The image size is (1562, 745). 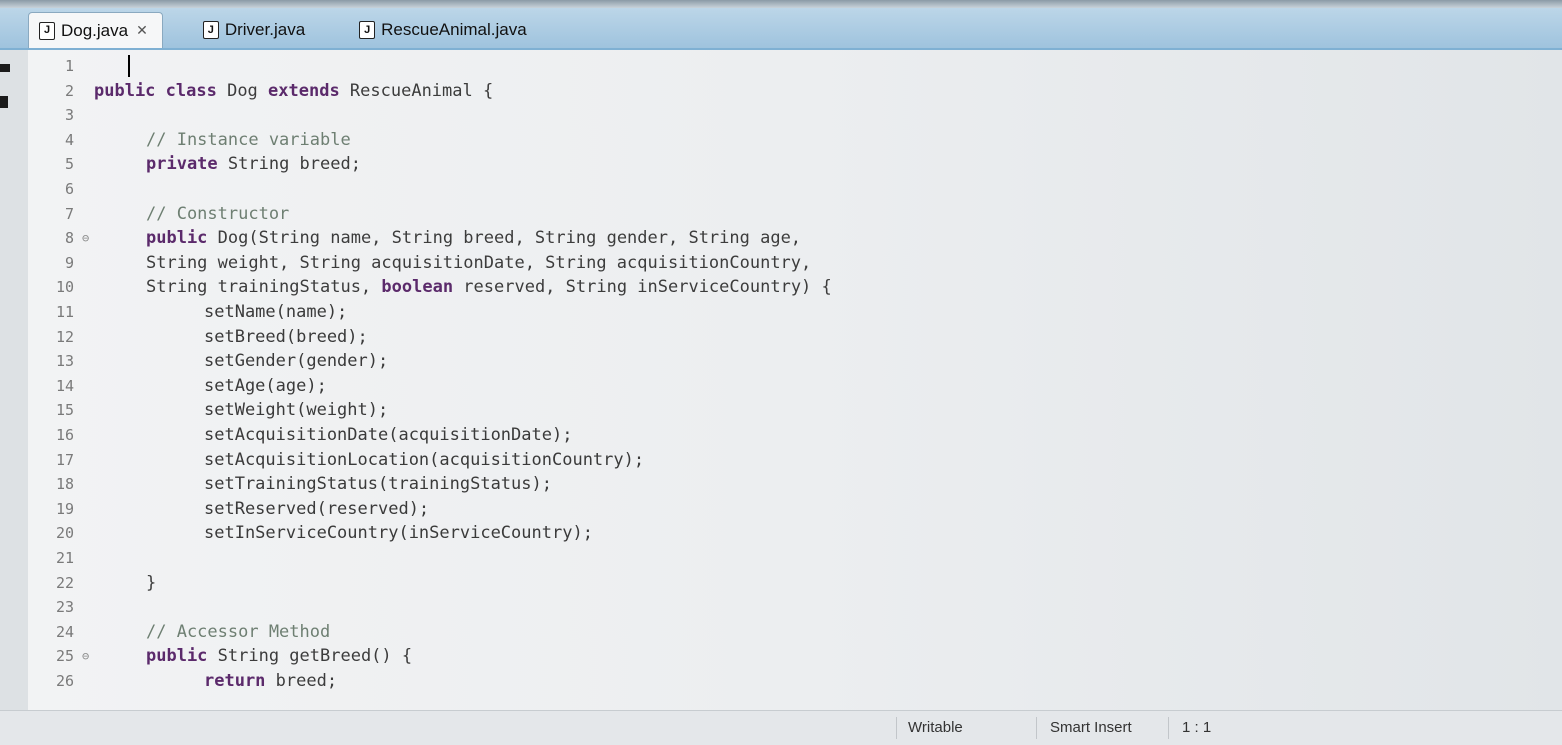 I want to click on line-number: 14, so click(x=64, y=385).